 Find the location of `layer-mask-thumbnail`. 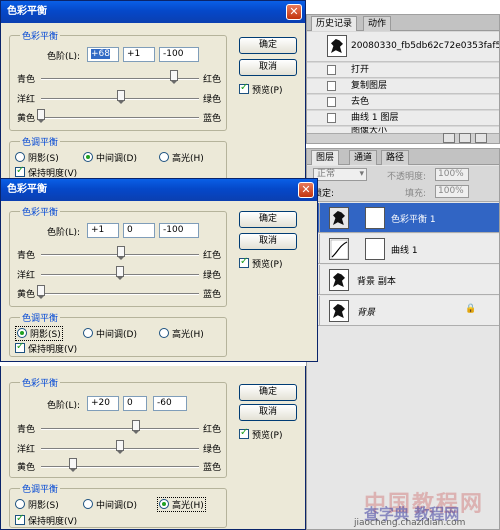

layer-mask-thumbnail is located at coordinates (375, 218).